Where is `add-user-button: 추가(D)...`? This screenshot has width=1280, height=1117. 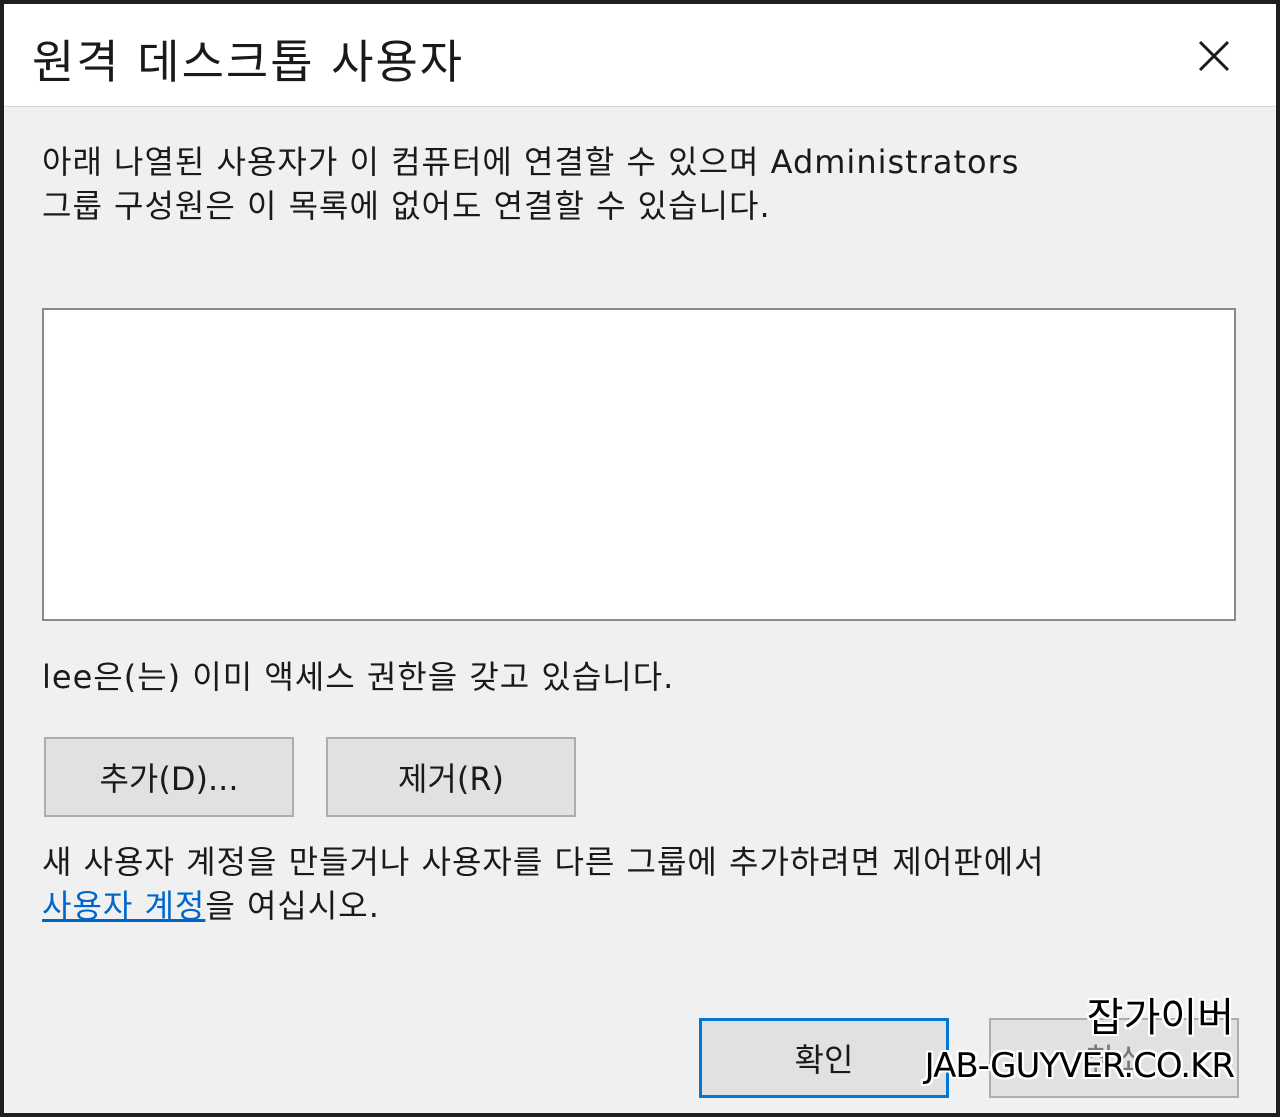 add-user-button: 추가(D)... is located at coordinates (169, 777).